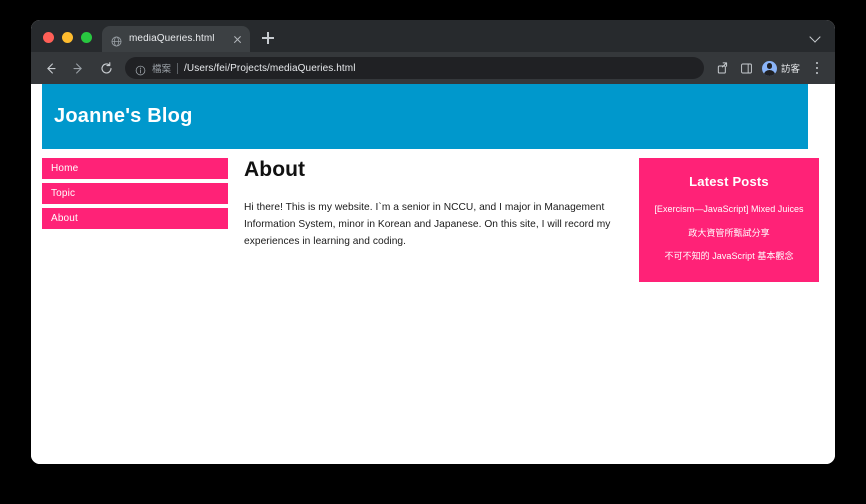  I want to click on browser-tab: mediaQueries.html, so click(176, 39).